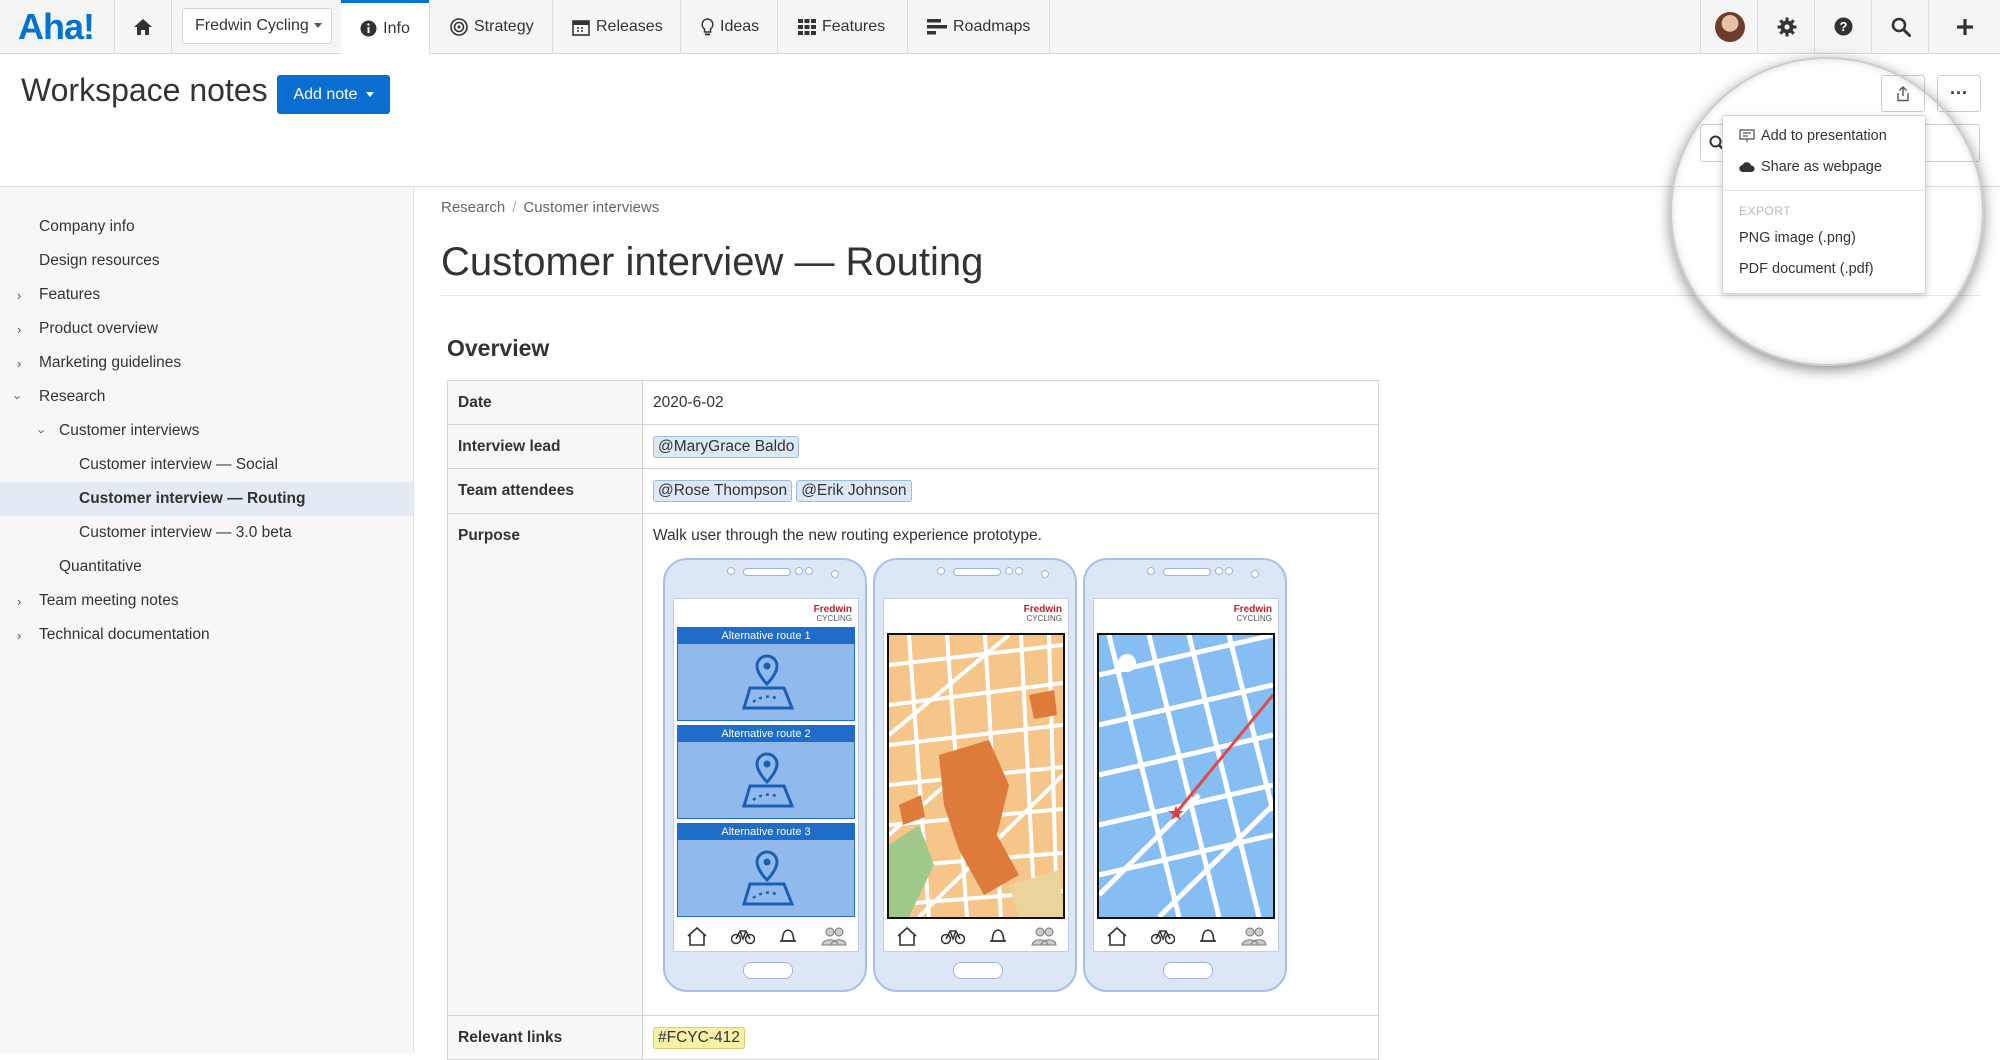  What do you see at coordinates (1252, 614) in the screenshot?
I see `brand-logo: Fredwin CYCLING` at bounding box center [1252, 614].